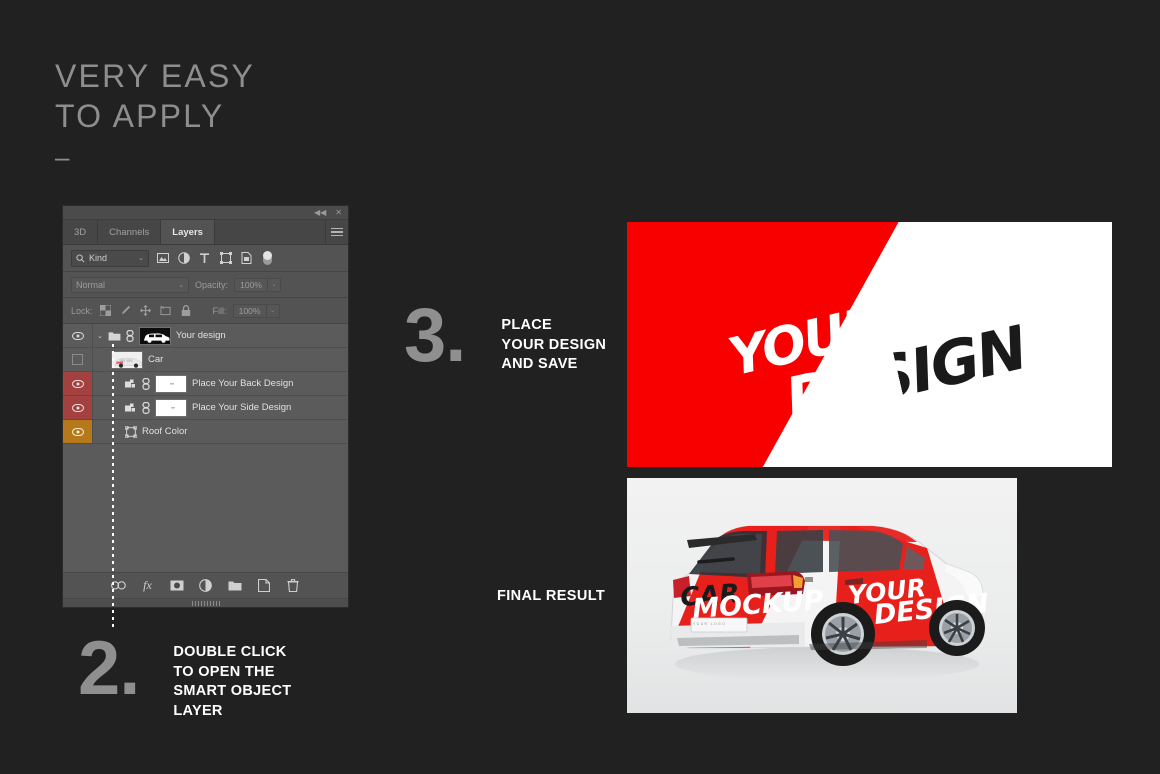  Describe the element at coordinates (338, 212) in the screenshot. I see `close-icon: ✕` at that location.